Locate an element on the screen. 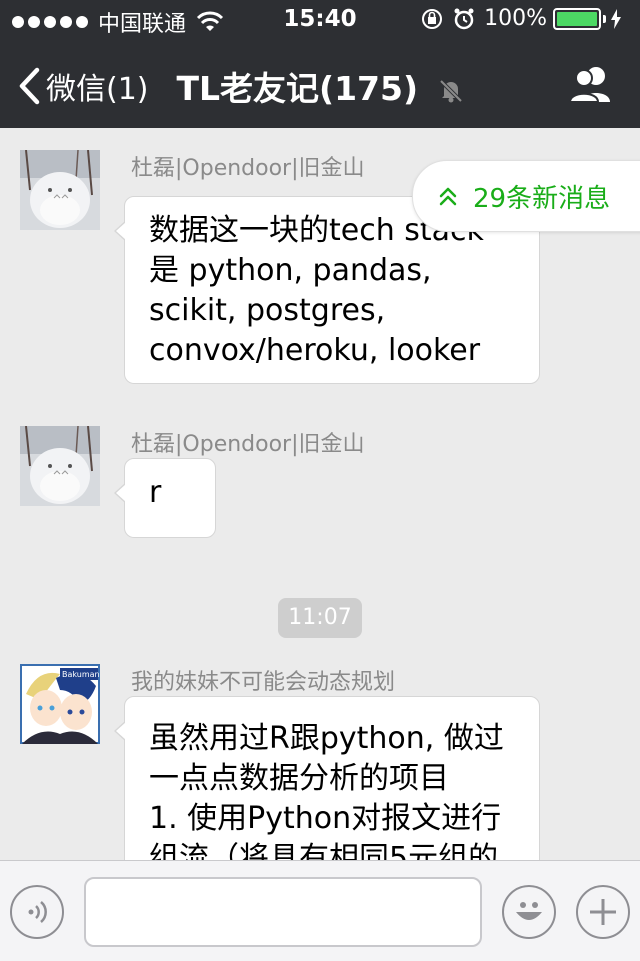 Image resolution: width=640 pixels, height=961 pixels. emoji-button is located at coordinates (529, 912).